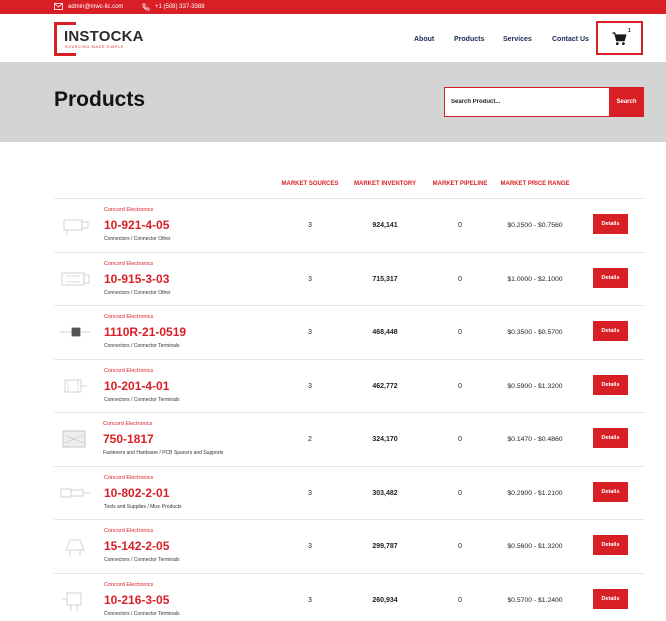 The image size is (666, 621). Describe the element at coordinates (333, 7) in the screenshot. I see `top-contact-bar: admin@mwc-llc.com +1 (508) 337-3388` at that location.